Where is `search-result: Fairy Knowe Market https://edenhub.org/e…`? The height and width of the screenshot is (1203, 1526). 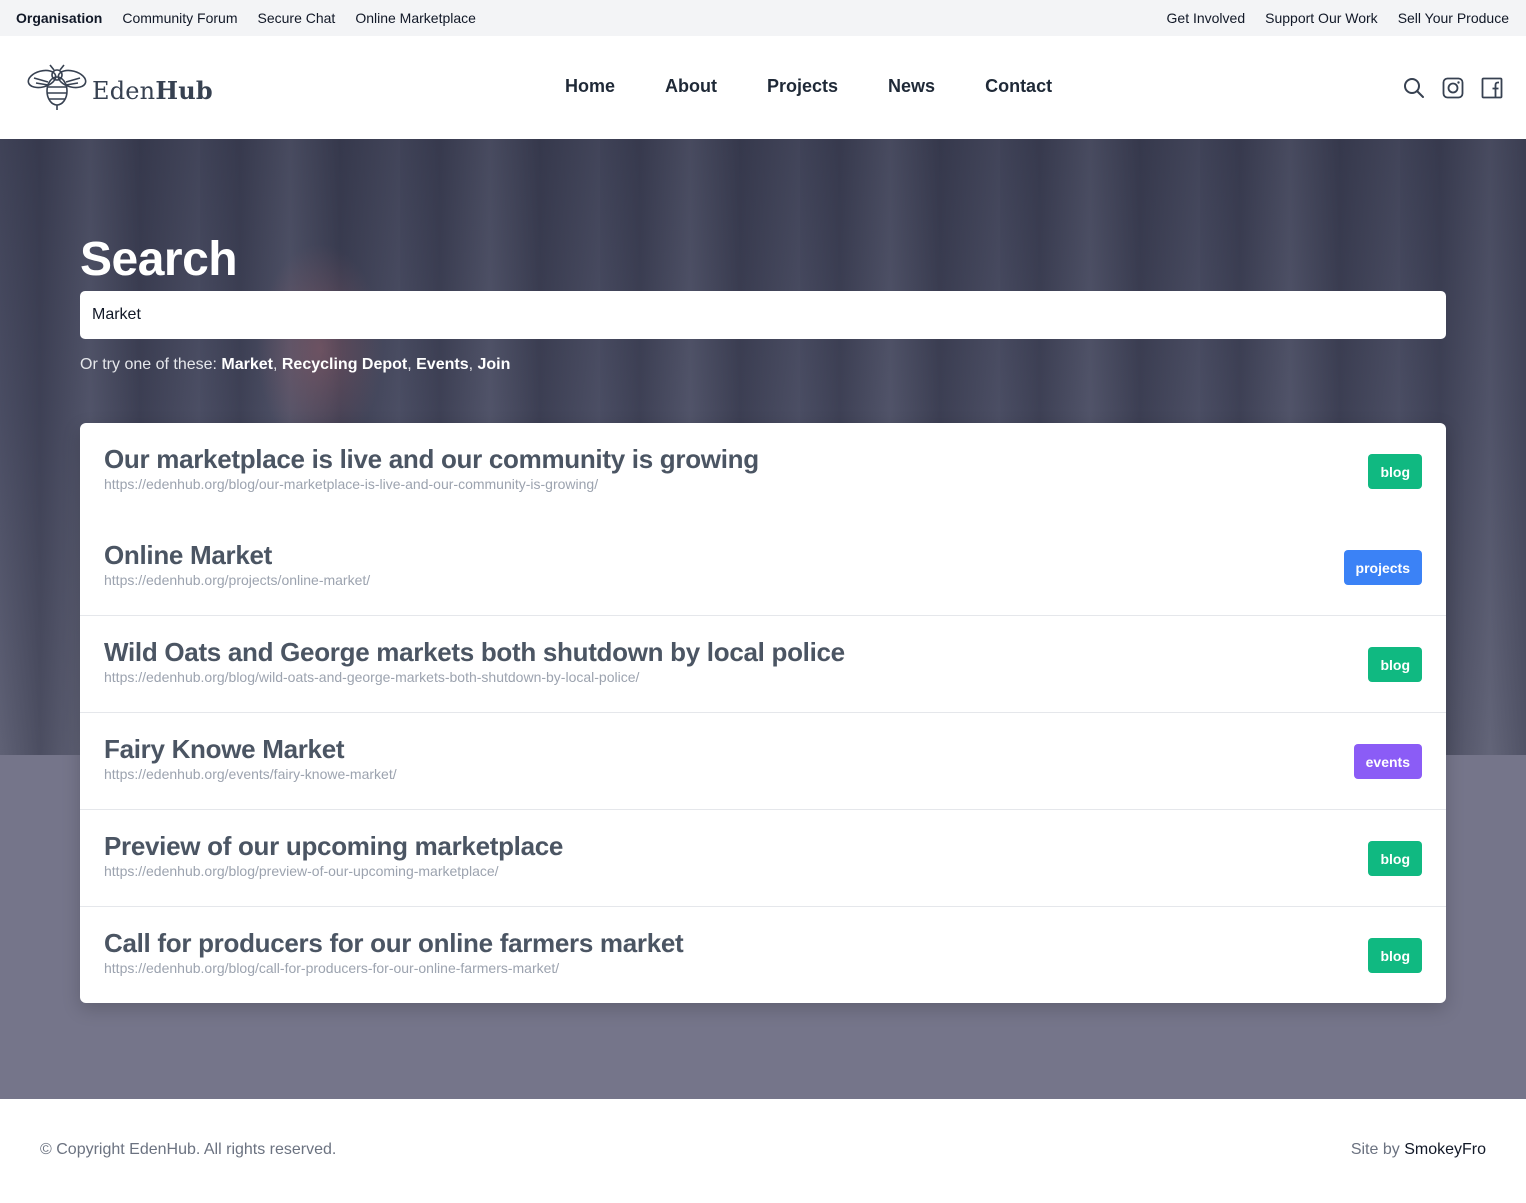
search-result: Fairy Knowe Market https://edenhub.org/e… is located at coordinates (763, 761).